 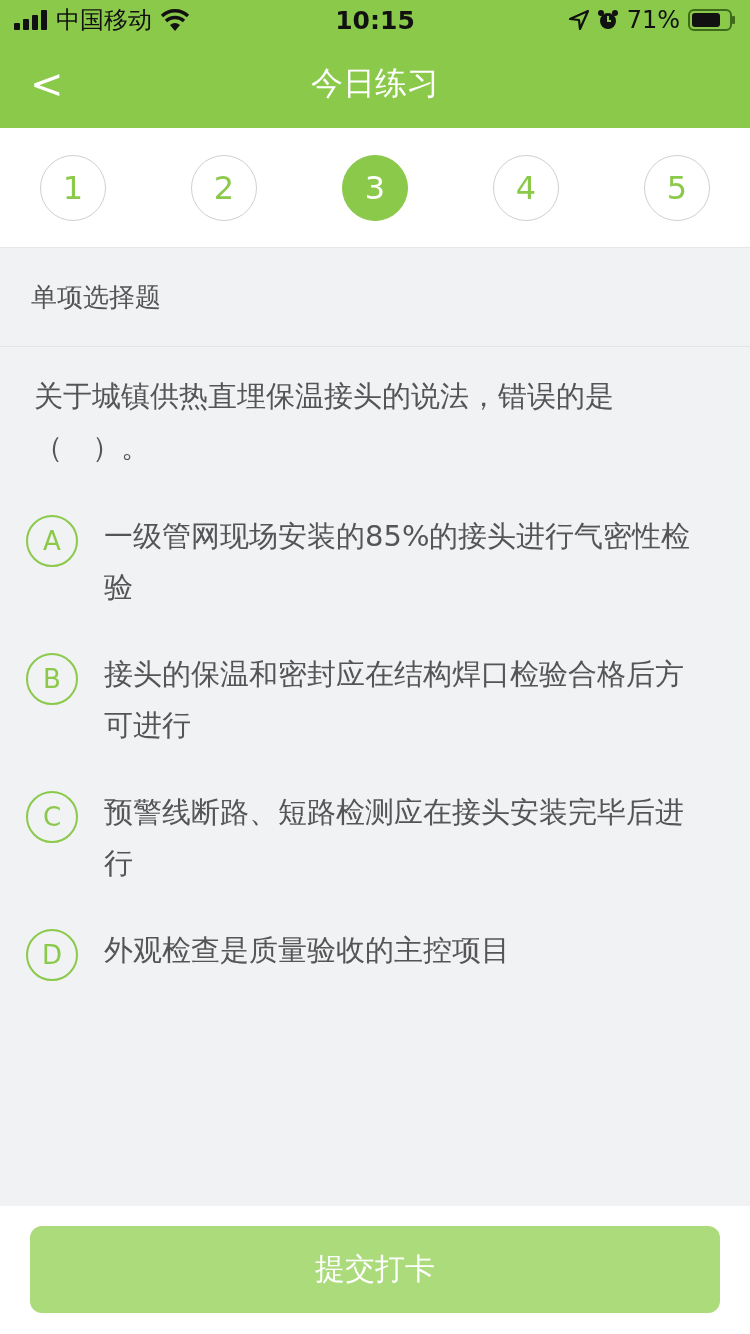 What do you see at coordinates (407, 700) in the screenshot?
I see `option-text: 接头的保温和密封应在结构焊口检验合格后方可进行` at bounding box center [407, 700].